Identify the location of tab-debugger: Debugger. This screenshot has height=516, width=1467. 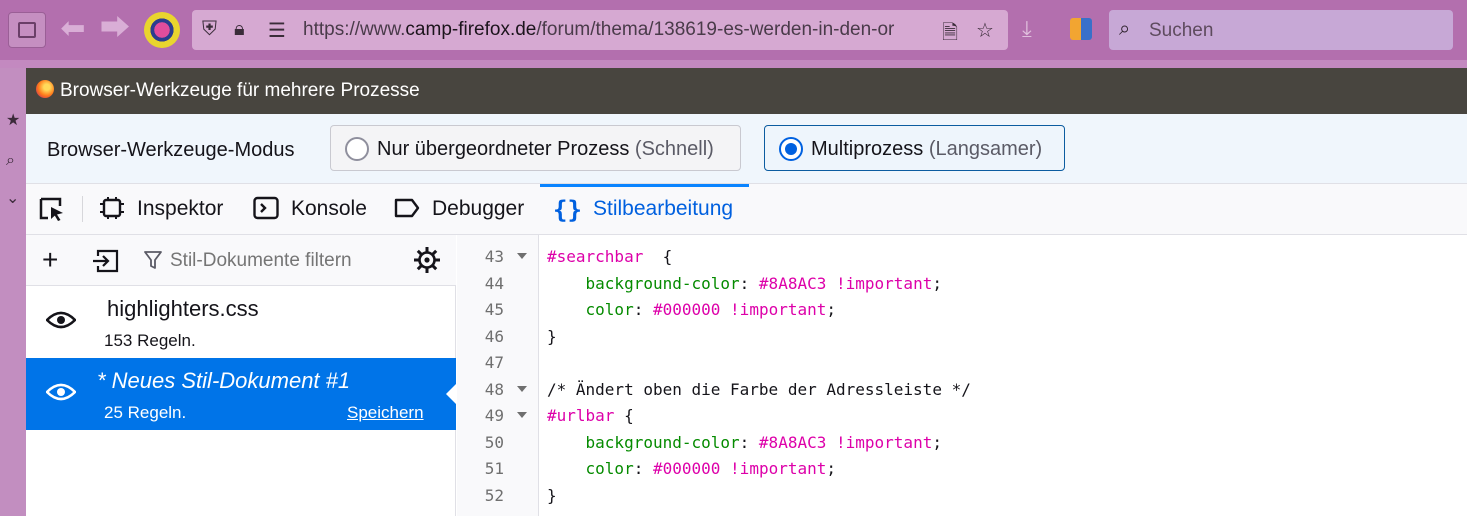
(460, 209).